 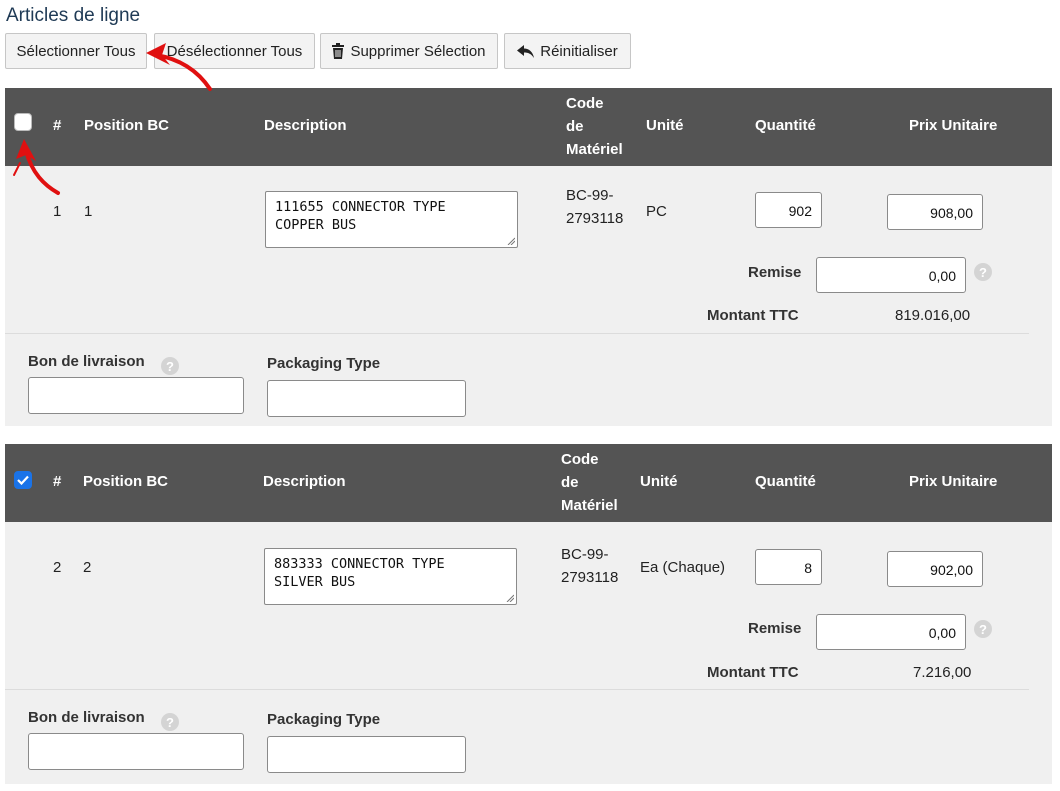 I want to click on deselect-all-button: Désélectionner Tous, so click(x=234, y=51).